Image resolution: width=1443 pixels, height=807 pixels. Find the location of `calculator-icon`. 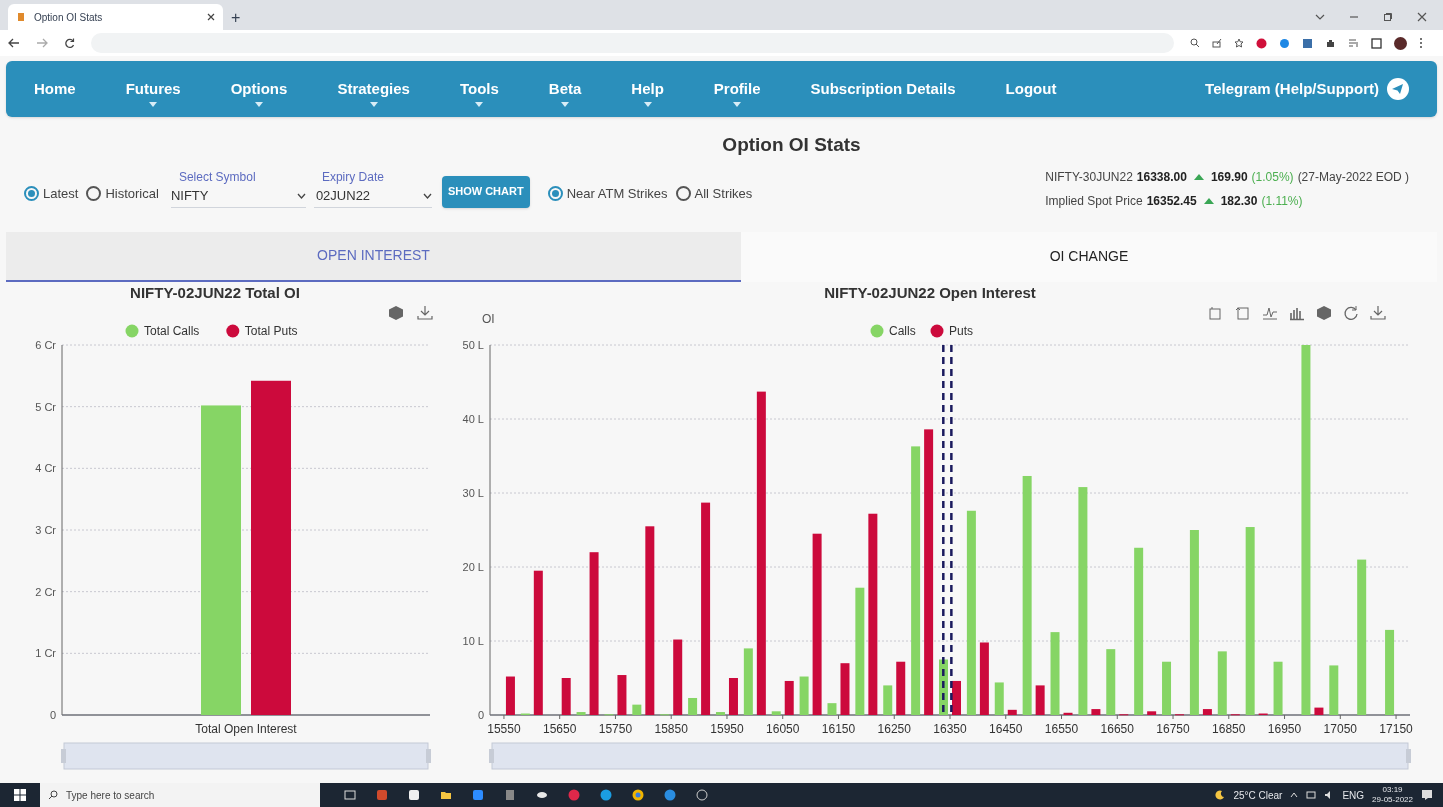

calculator-icon is located at coordinates (510, 795).